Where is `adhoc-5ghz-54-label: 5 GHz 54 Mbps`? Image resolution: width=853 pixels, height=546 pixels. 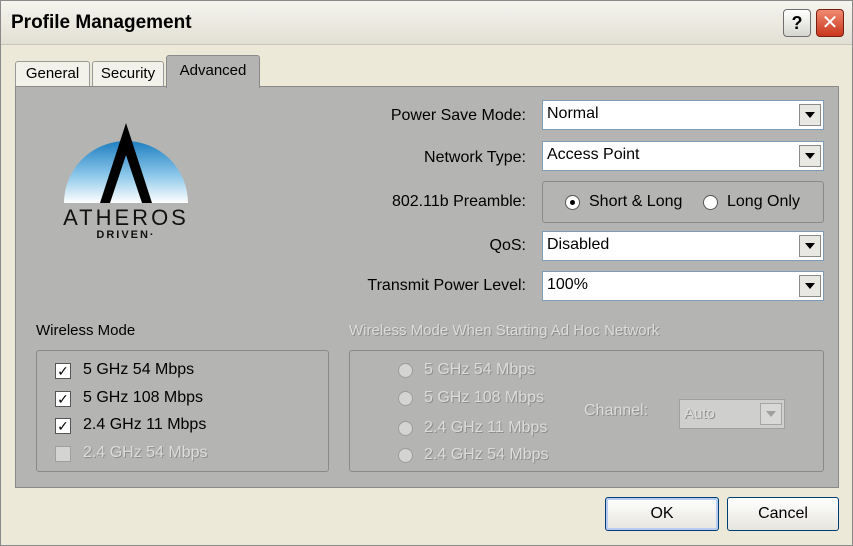
adhoc-5ghz-54-label: 5 GHz 54 Mbps is located at coordinates (480, 369).